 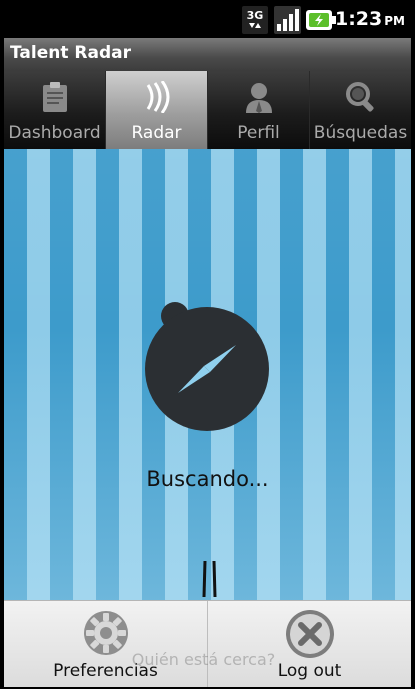 What do you see at coordinates (70, 53) in the screenshot?
I see `app-title: Talent Radar` at bounding box center [70, 53].